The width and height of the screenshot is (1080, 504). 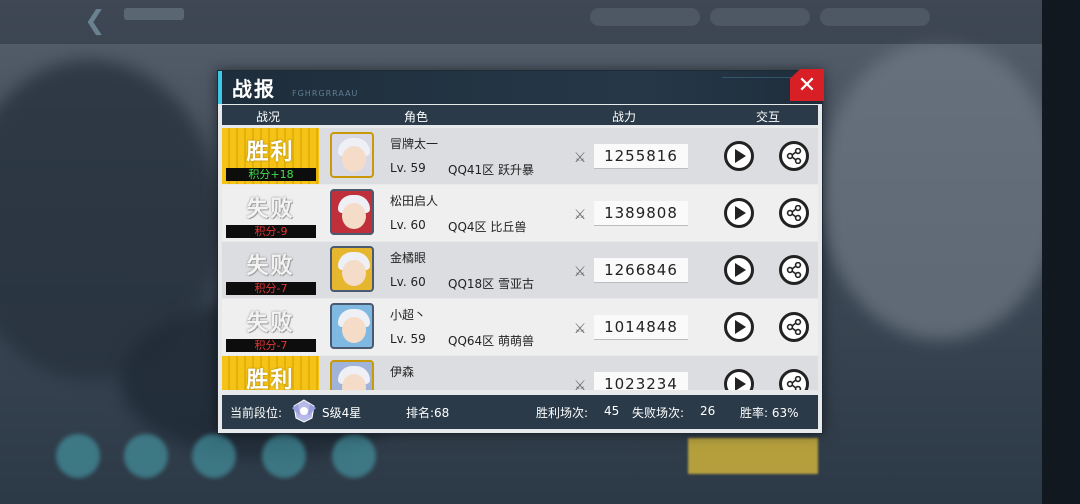 What do you see at coordinates (708, 411) in the screenshot?
I see `losses-value: 26` at bounding box center [708, 411].